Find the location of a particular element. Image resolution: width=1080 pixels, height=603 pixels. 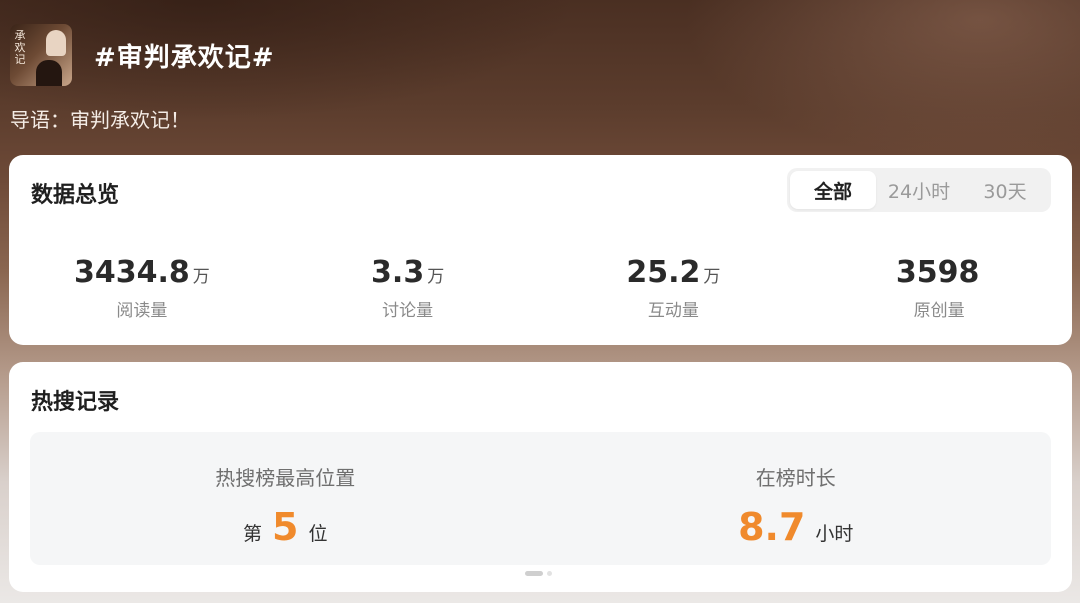

page-dot-active is located at coordinates (534, 573).